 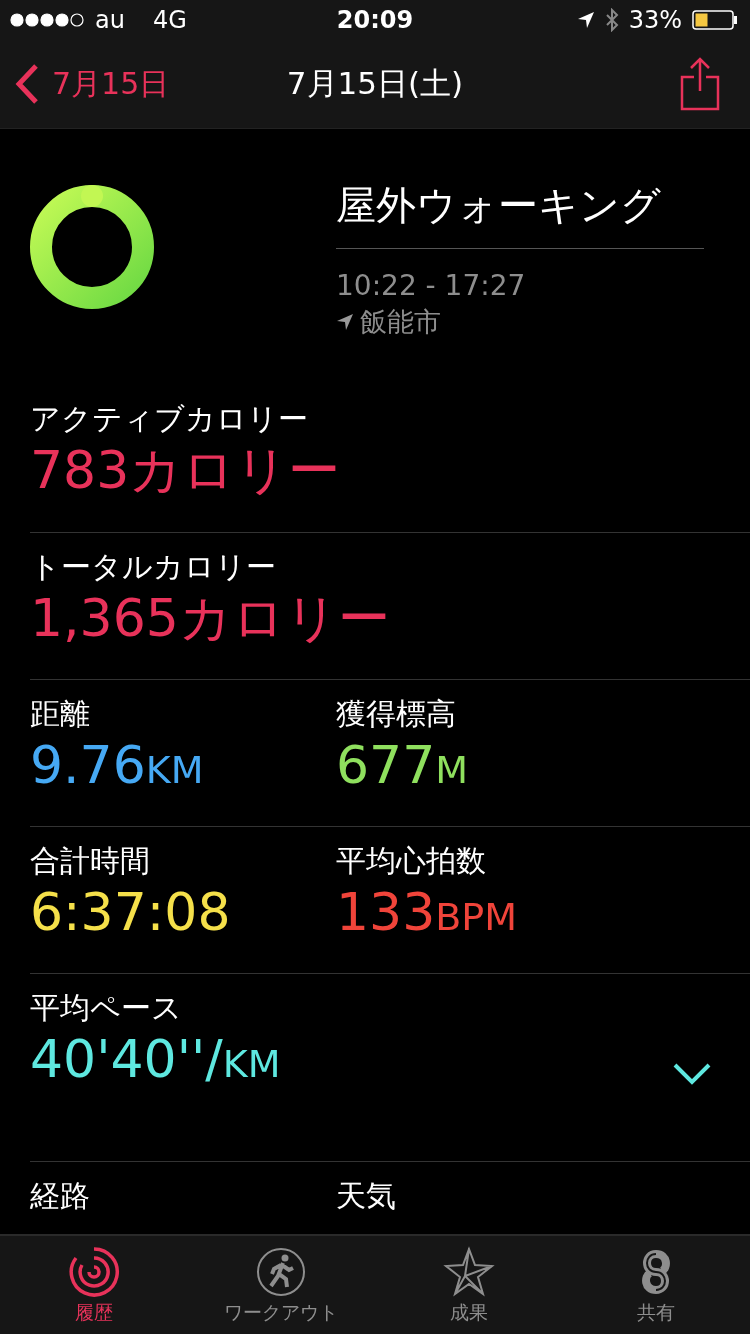 I want to click on stat-label: 経路, so click(x=60, y=1196).